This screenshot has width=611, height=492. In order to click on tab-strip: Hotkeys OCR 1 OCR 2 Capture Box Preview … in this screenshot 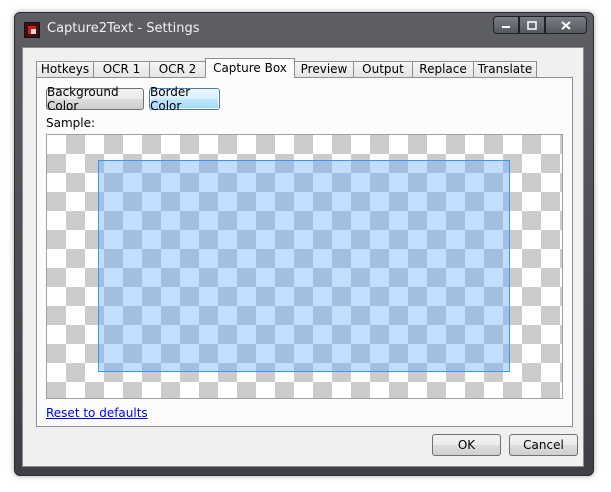, I will do `click(286, 68)`.